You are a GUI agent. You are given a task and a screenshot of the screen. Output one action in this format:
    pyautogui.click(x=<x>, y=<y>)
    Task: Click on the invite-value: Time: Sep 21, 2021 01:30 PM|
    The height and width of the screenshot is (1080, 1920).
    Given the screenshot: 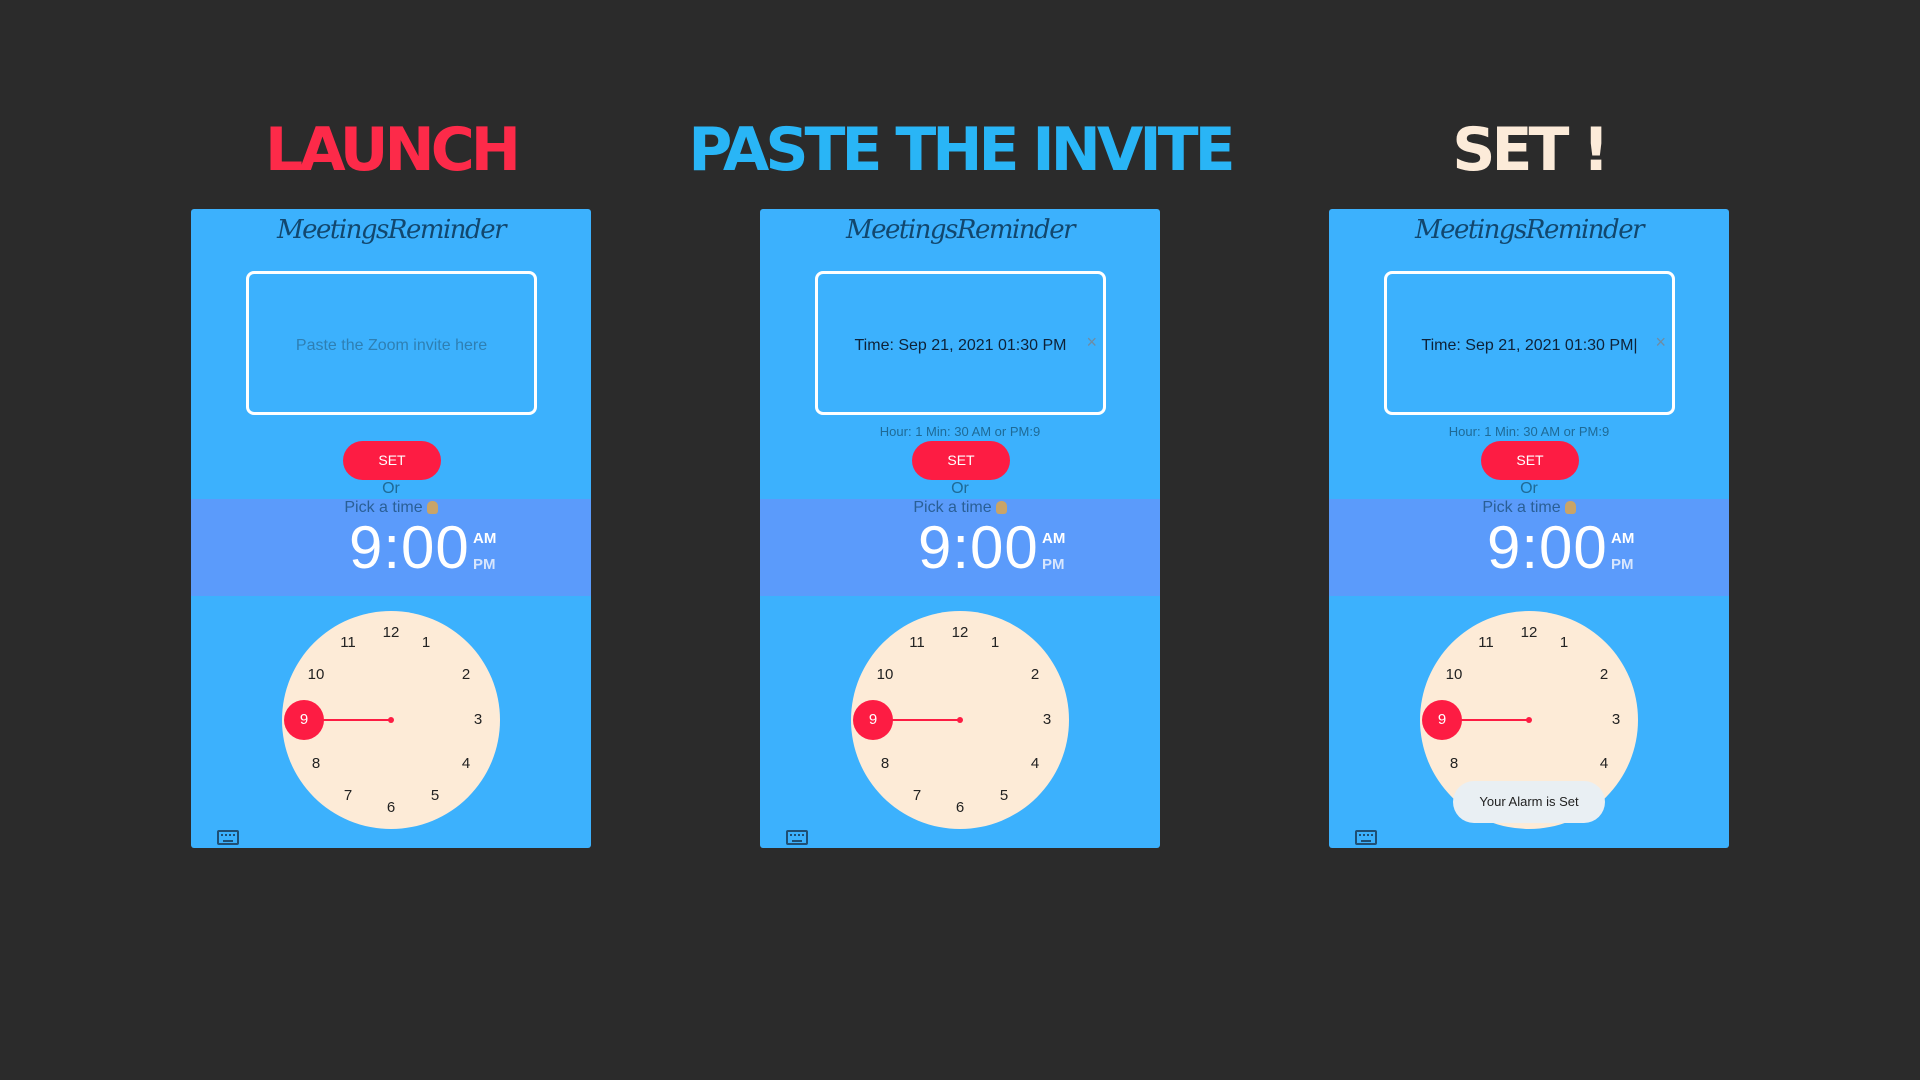 What is the action you would take?
    pyautogui.click(x=1529, y=345)
    